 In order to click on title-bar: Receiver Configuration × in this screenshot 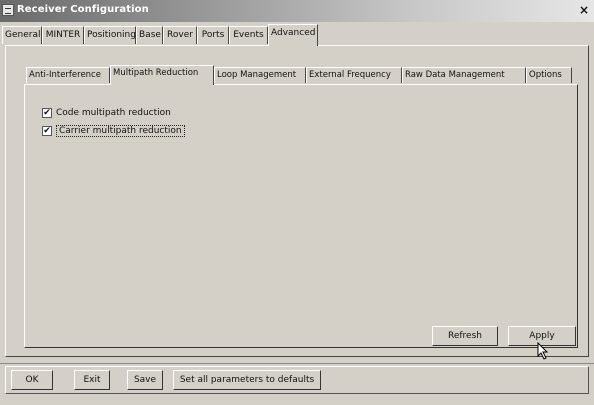, I will do `click(297, 11)`.